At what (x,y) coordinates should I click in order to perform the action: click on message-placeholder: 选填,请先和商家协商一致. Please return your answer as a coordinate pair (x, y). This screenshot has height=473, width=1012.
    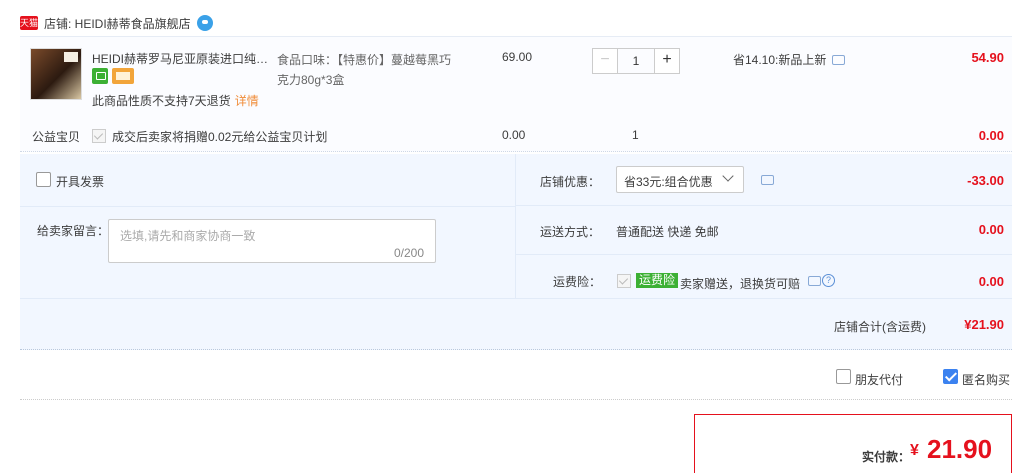
    Looking at the image, I should click on (188, 236).